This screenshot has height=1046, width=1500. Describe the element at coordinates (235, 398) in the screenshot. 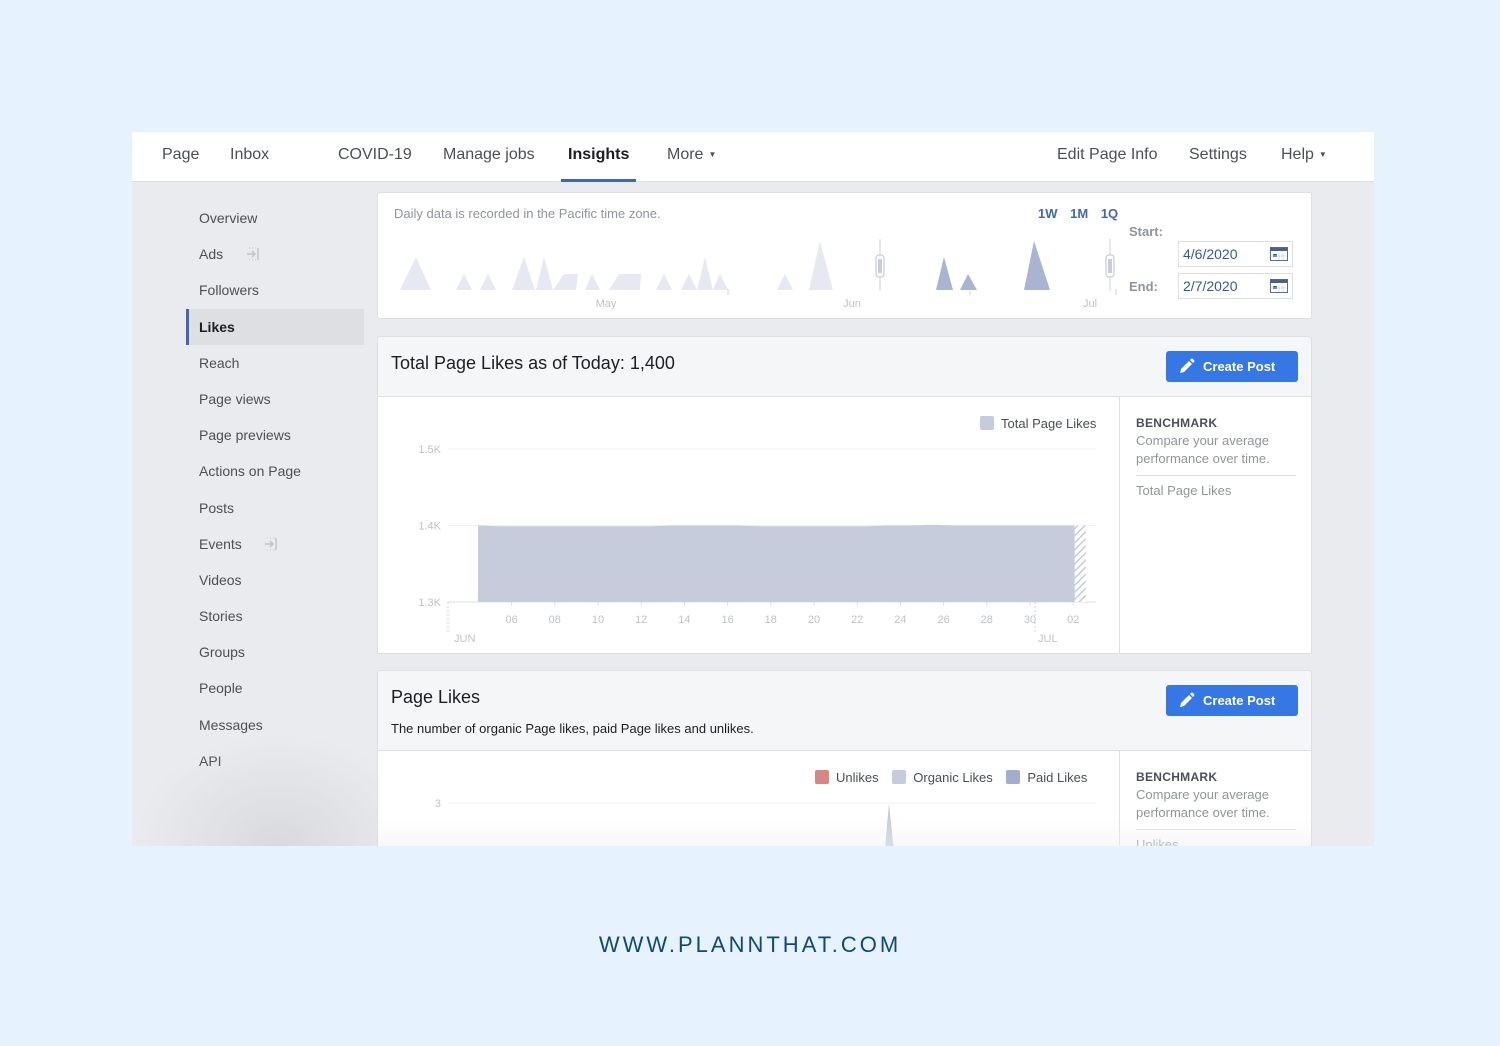

I see `sidebar-item-label: Page views` at that location.